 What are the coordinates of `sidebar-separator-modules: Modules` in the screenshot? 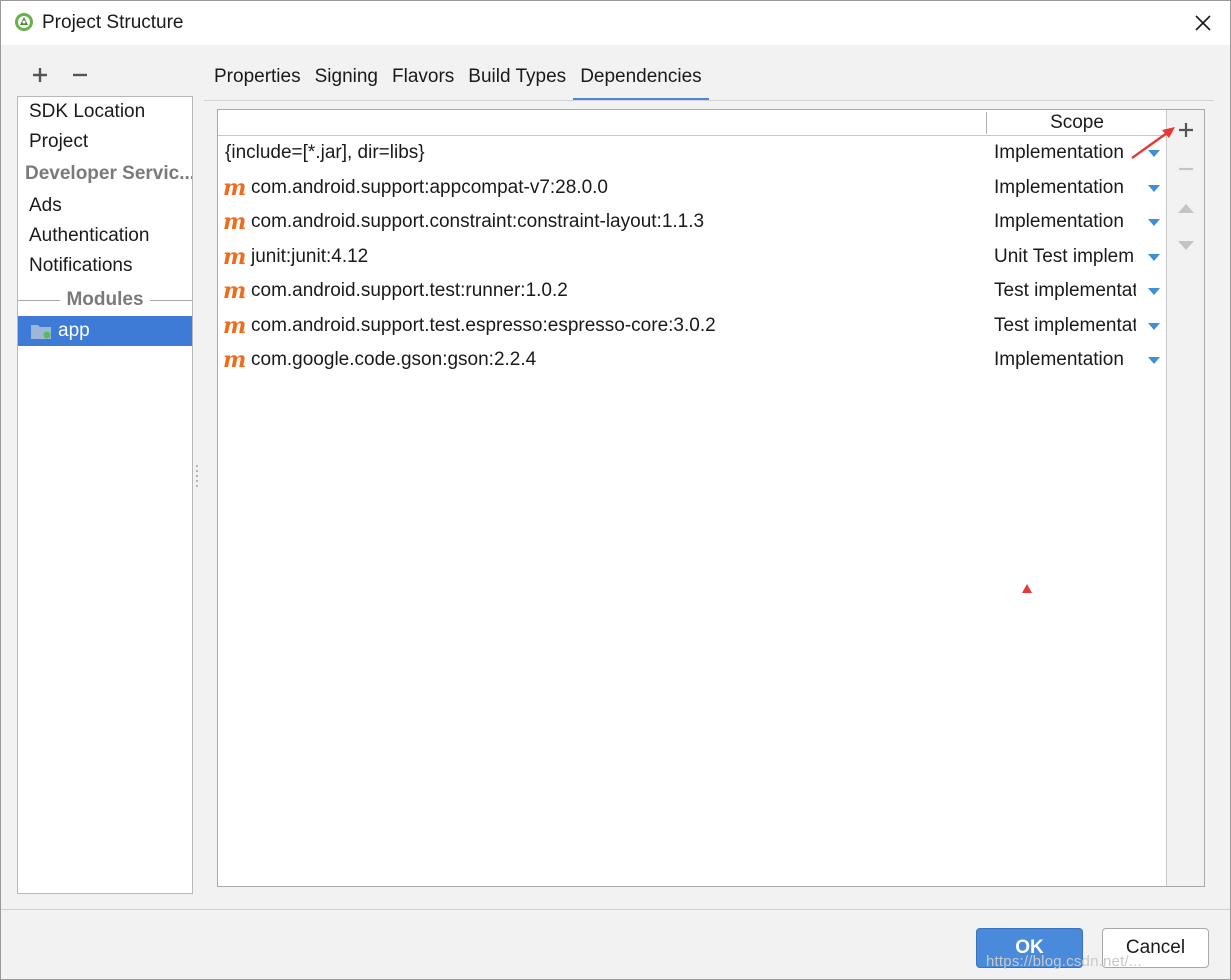 It's located at (105, 300).